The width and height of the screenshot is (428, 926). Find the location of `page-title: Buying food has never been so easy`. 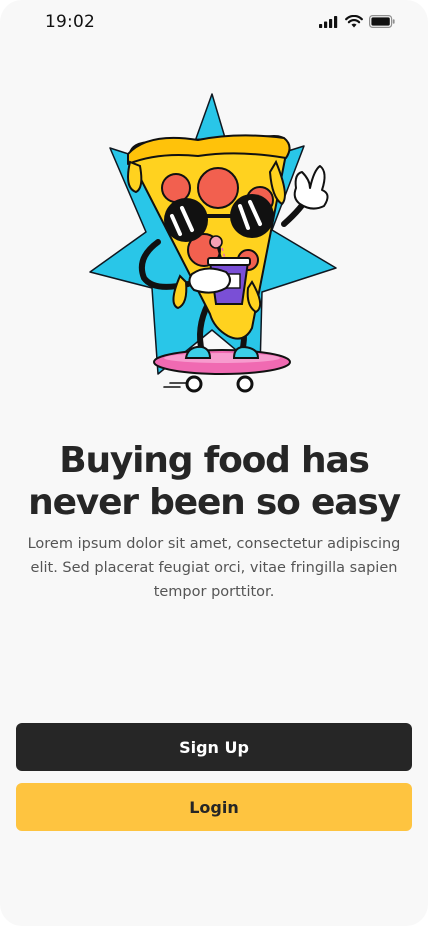

page-title: Buying food has never been so easy is located at coordinates (214, 482).